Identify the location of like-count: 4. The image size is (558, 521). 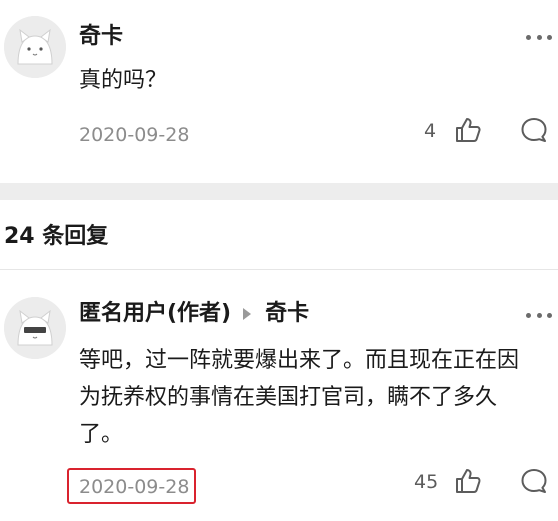
(430, 131).